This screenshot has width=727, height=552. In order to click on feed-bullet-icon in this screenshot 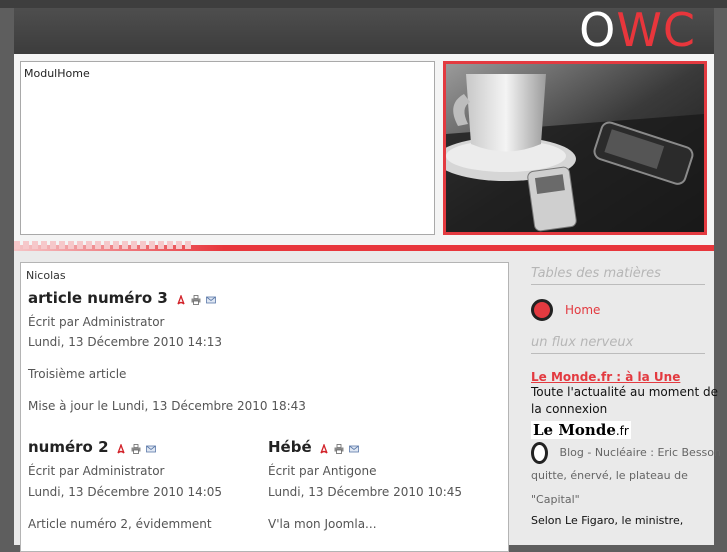, I will do `click(539, 453)`.